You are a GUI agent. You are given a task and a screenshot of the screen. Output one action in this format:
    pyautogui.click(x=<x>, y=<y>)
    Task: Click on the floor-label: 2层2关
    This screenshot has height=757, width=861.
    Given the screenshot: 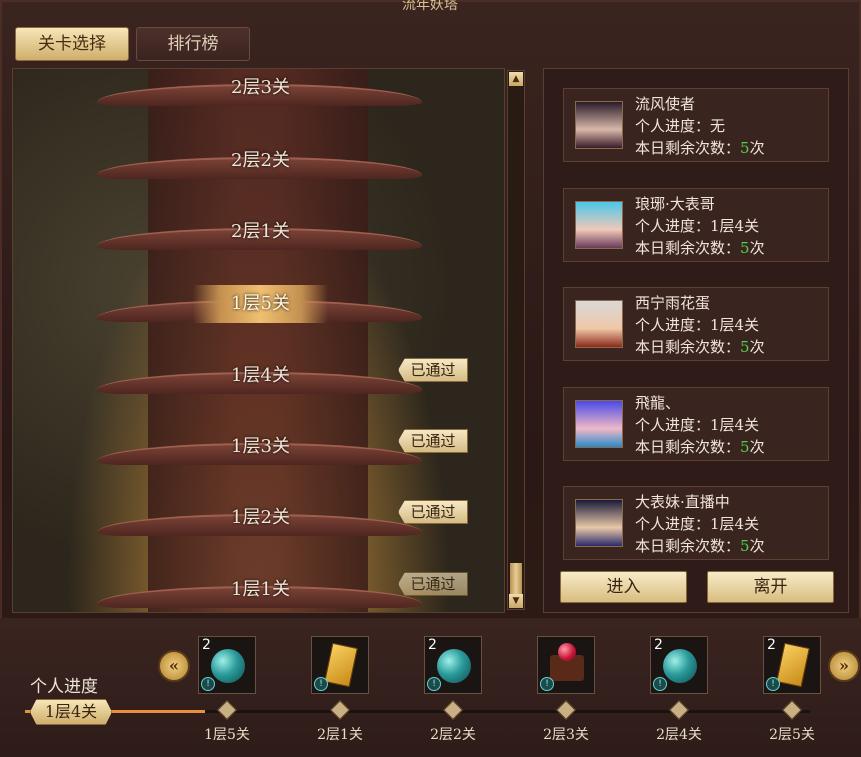 What is the action you would take?
    pyautogui.click(x=260, y=161)
    